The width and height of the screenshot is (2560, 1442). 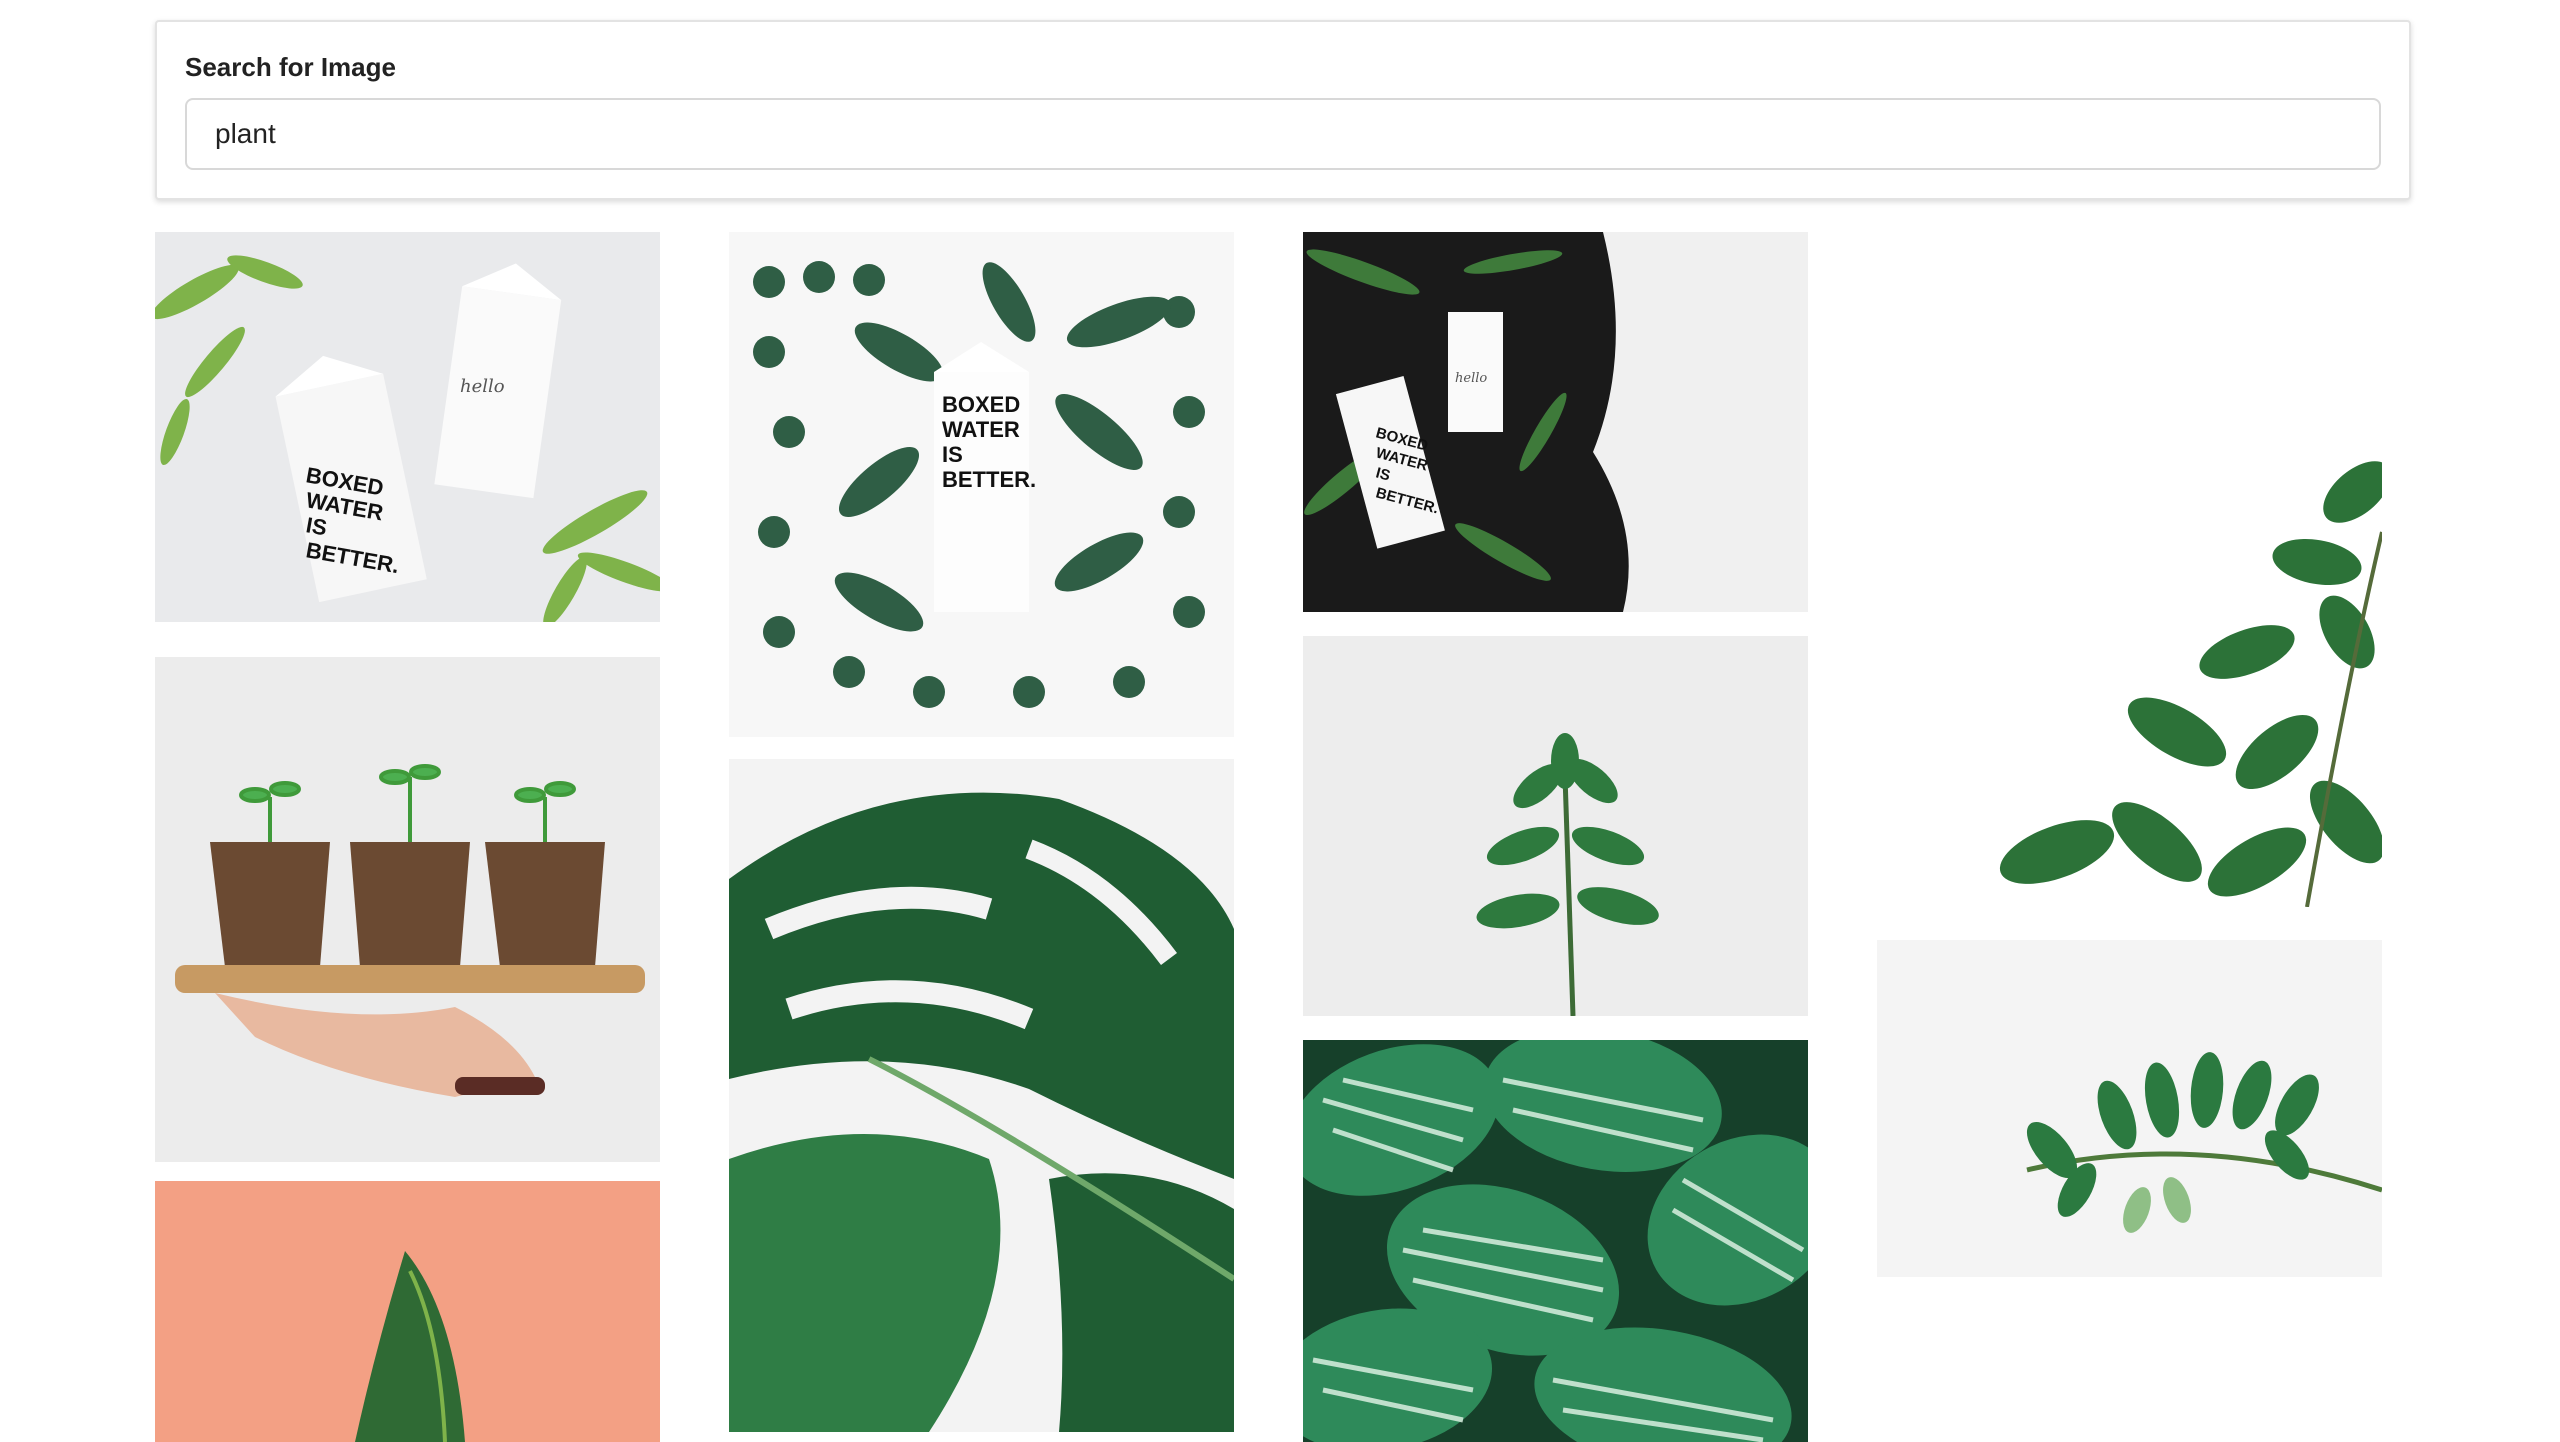 I want to click on boxed-water-leaves-image: BOXED WATER IS BETTER., so click(x=981, y=484).